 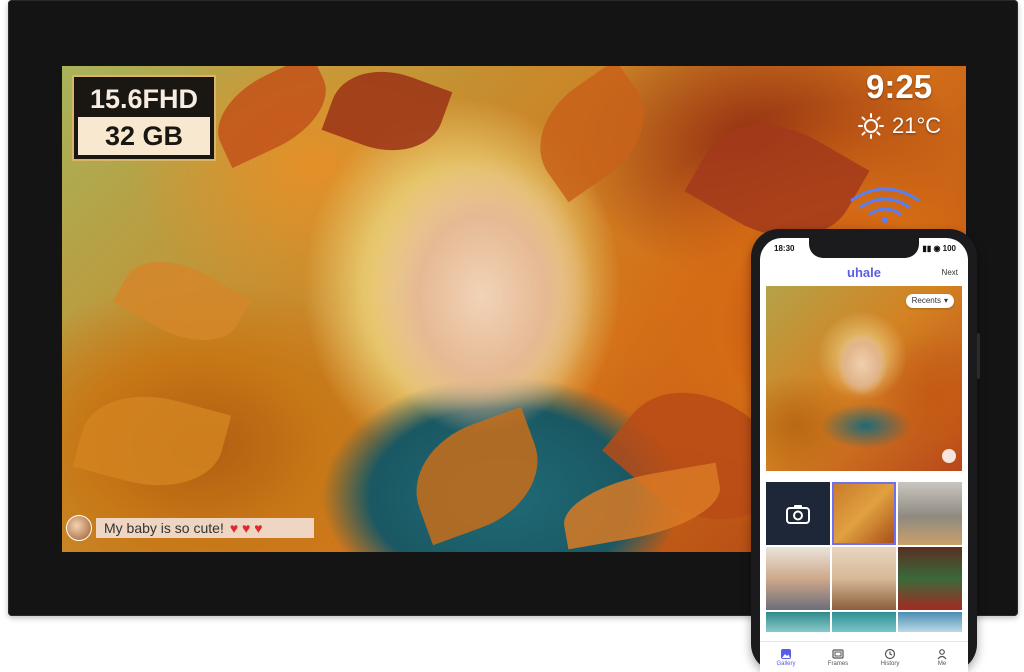 What do you see at coordinates (926, 300) in the screenshot?
I see `recents-label: Recents` at bounding box center [926, 300].